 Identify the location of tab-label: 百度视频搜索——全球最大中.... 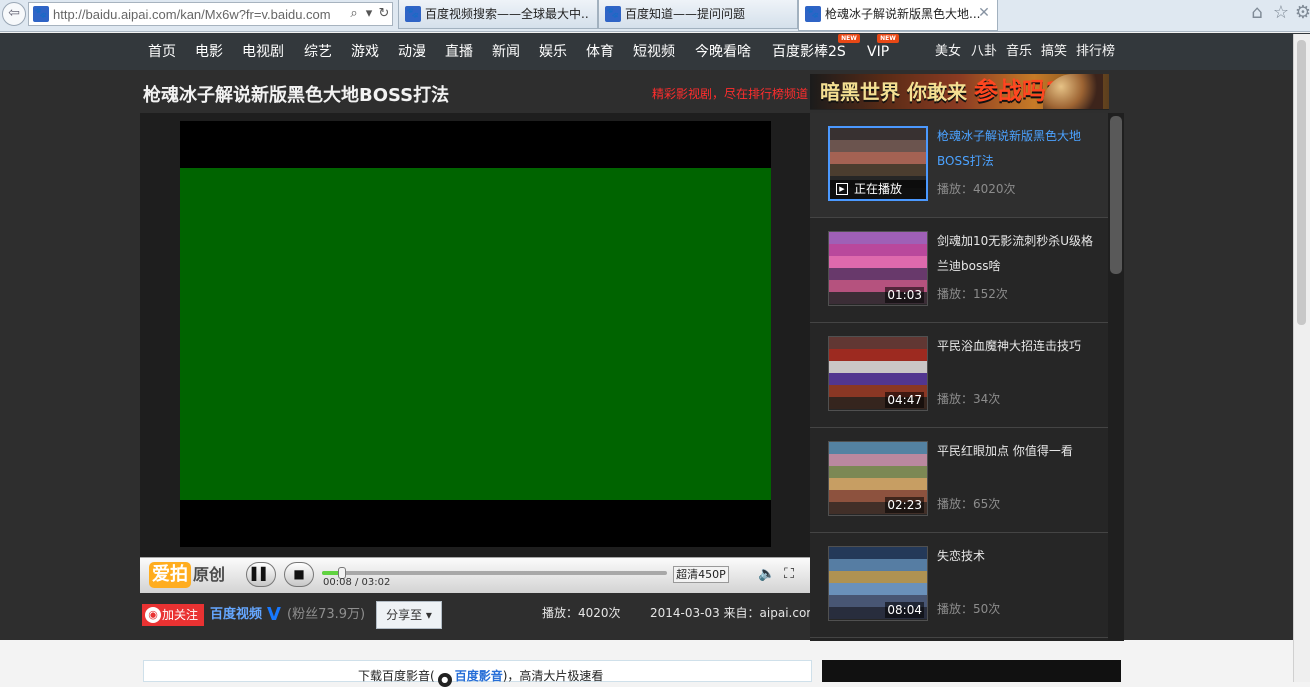
(507, 14).